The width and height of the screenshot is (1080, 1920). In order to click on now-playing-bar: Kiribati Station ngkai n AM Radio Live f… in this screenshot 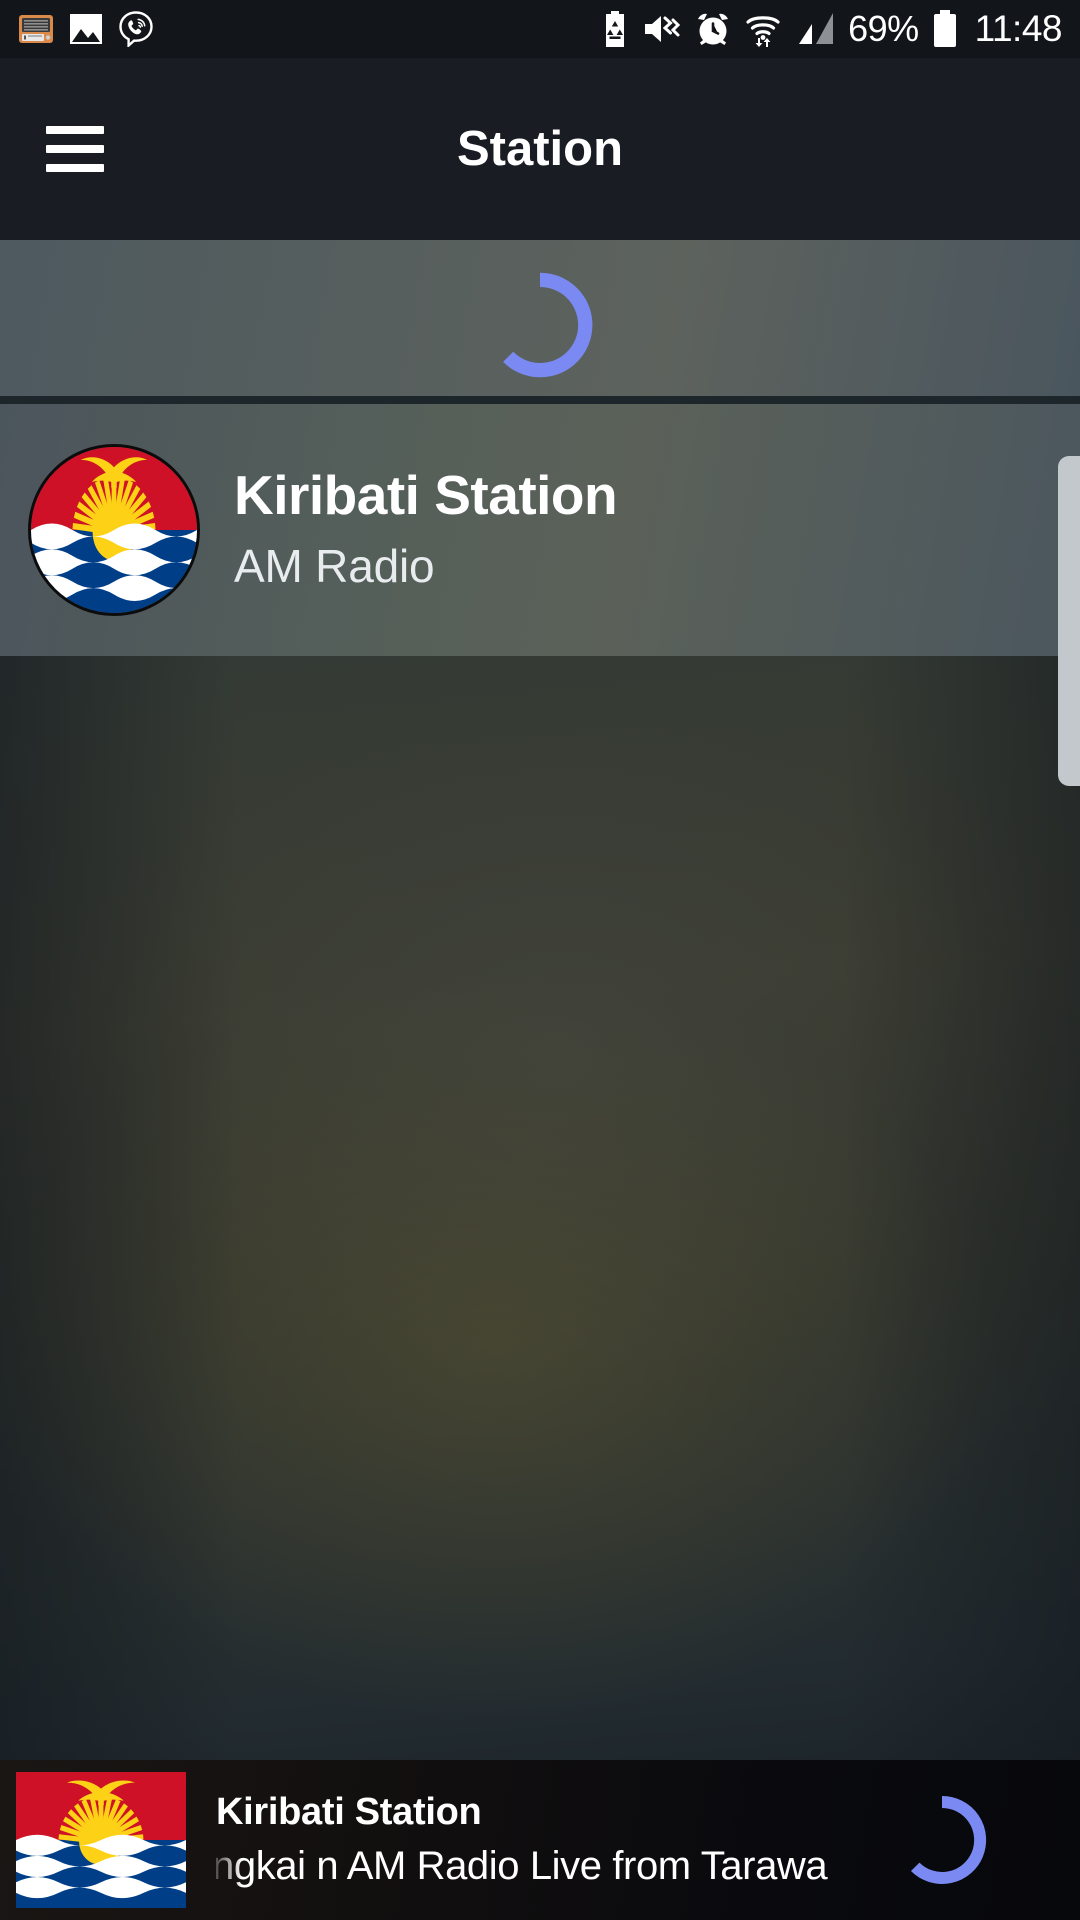, I will do `click(540, 1840)`.